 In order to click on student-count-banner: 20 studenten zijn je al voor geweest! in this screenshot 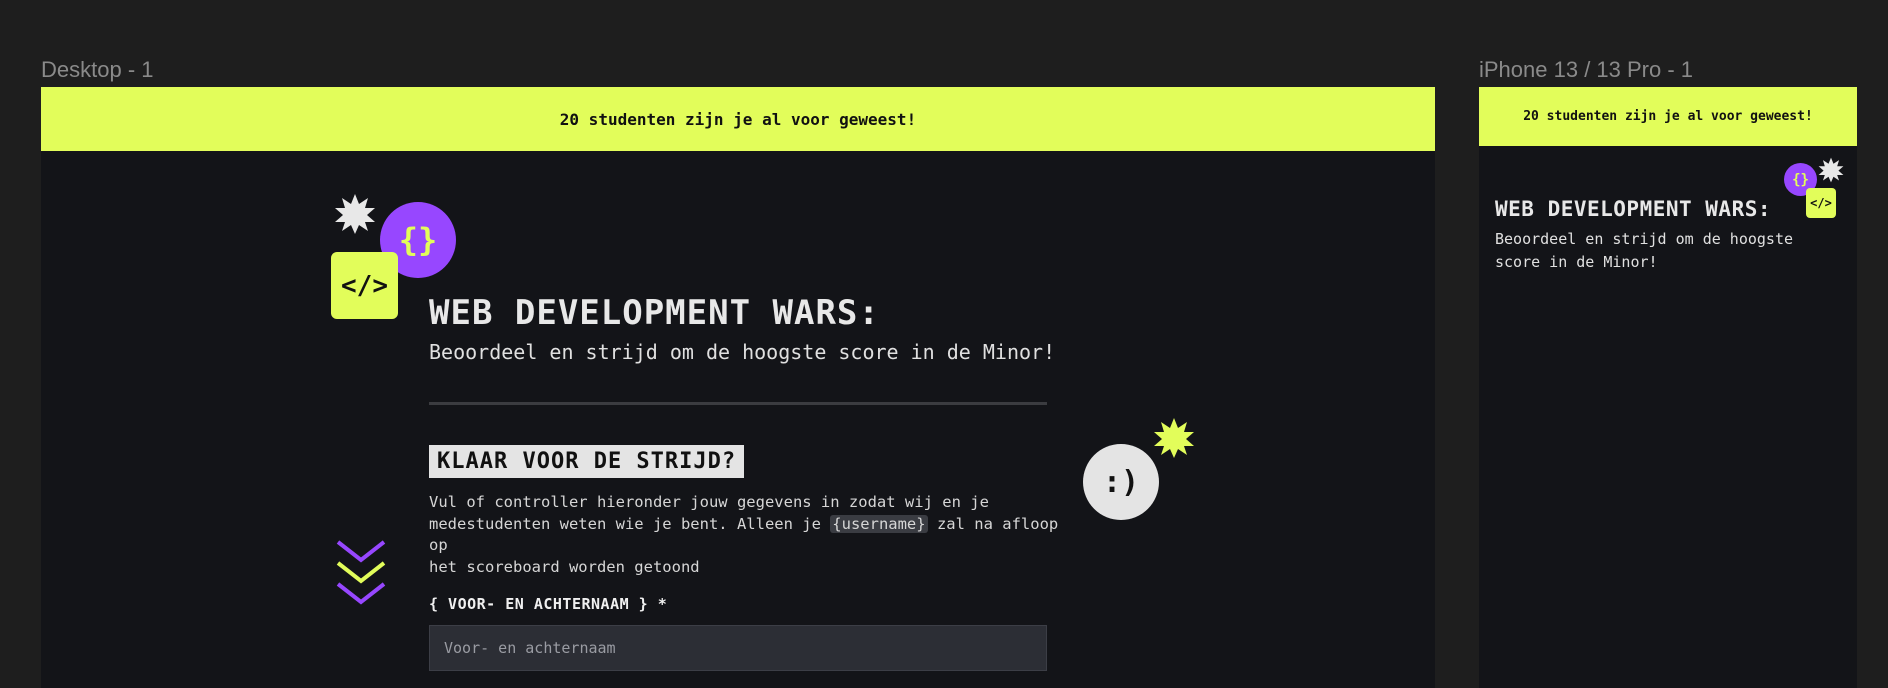, I will do `click(738, 119)`.